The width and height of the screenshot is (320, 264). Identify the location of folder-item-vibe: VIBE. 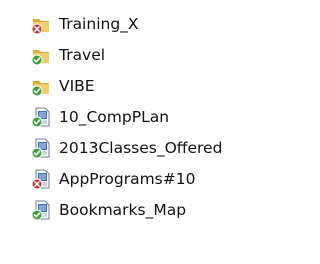
(126, 85).